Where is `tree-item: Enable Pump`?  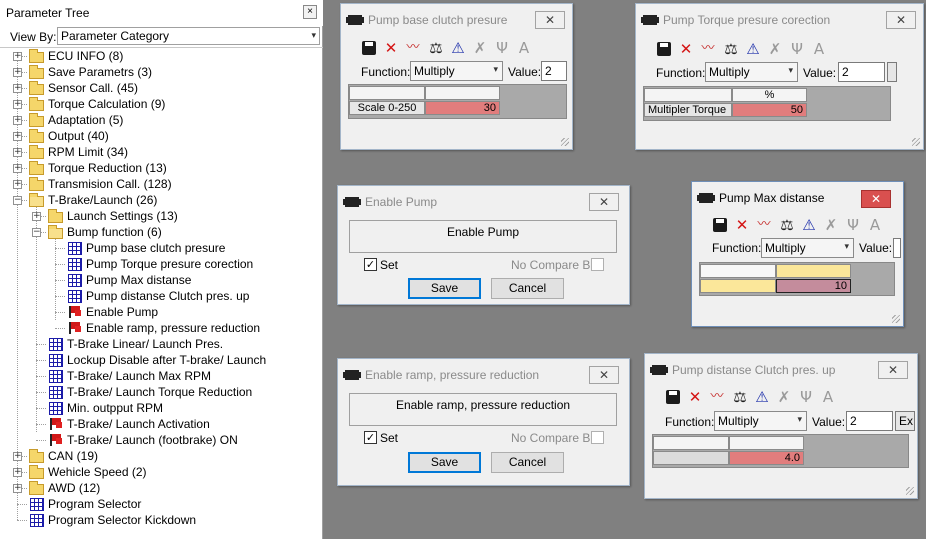
tree-item: Enable Pump is located at coordinates (161, 312).